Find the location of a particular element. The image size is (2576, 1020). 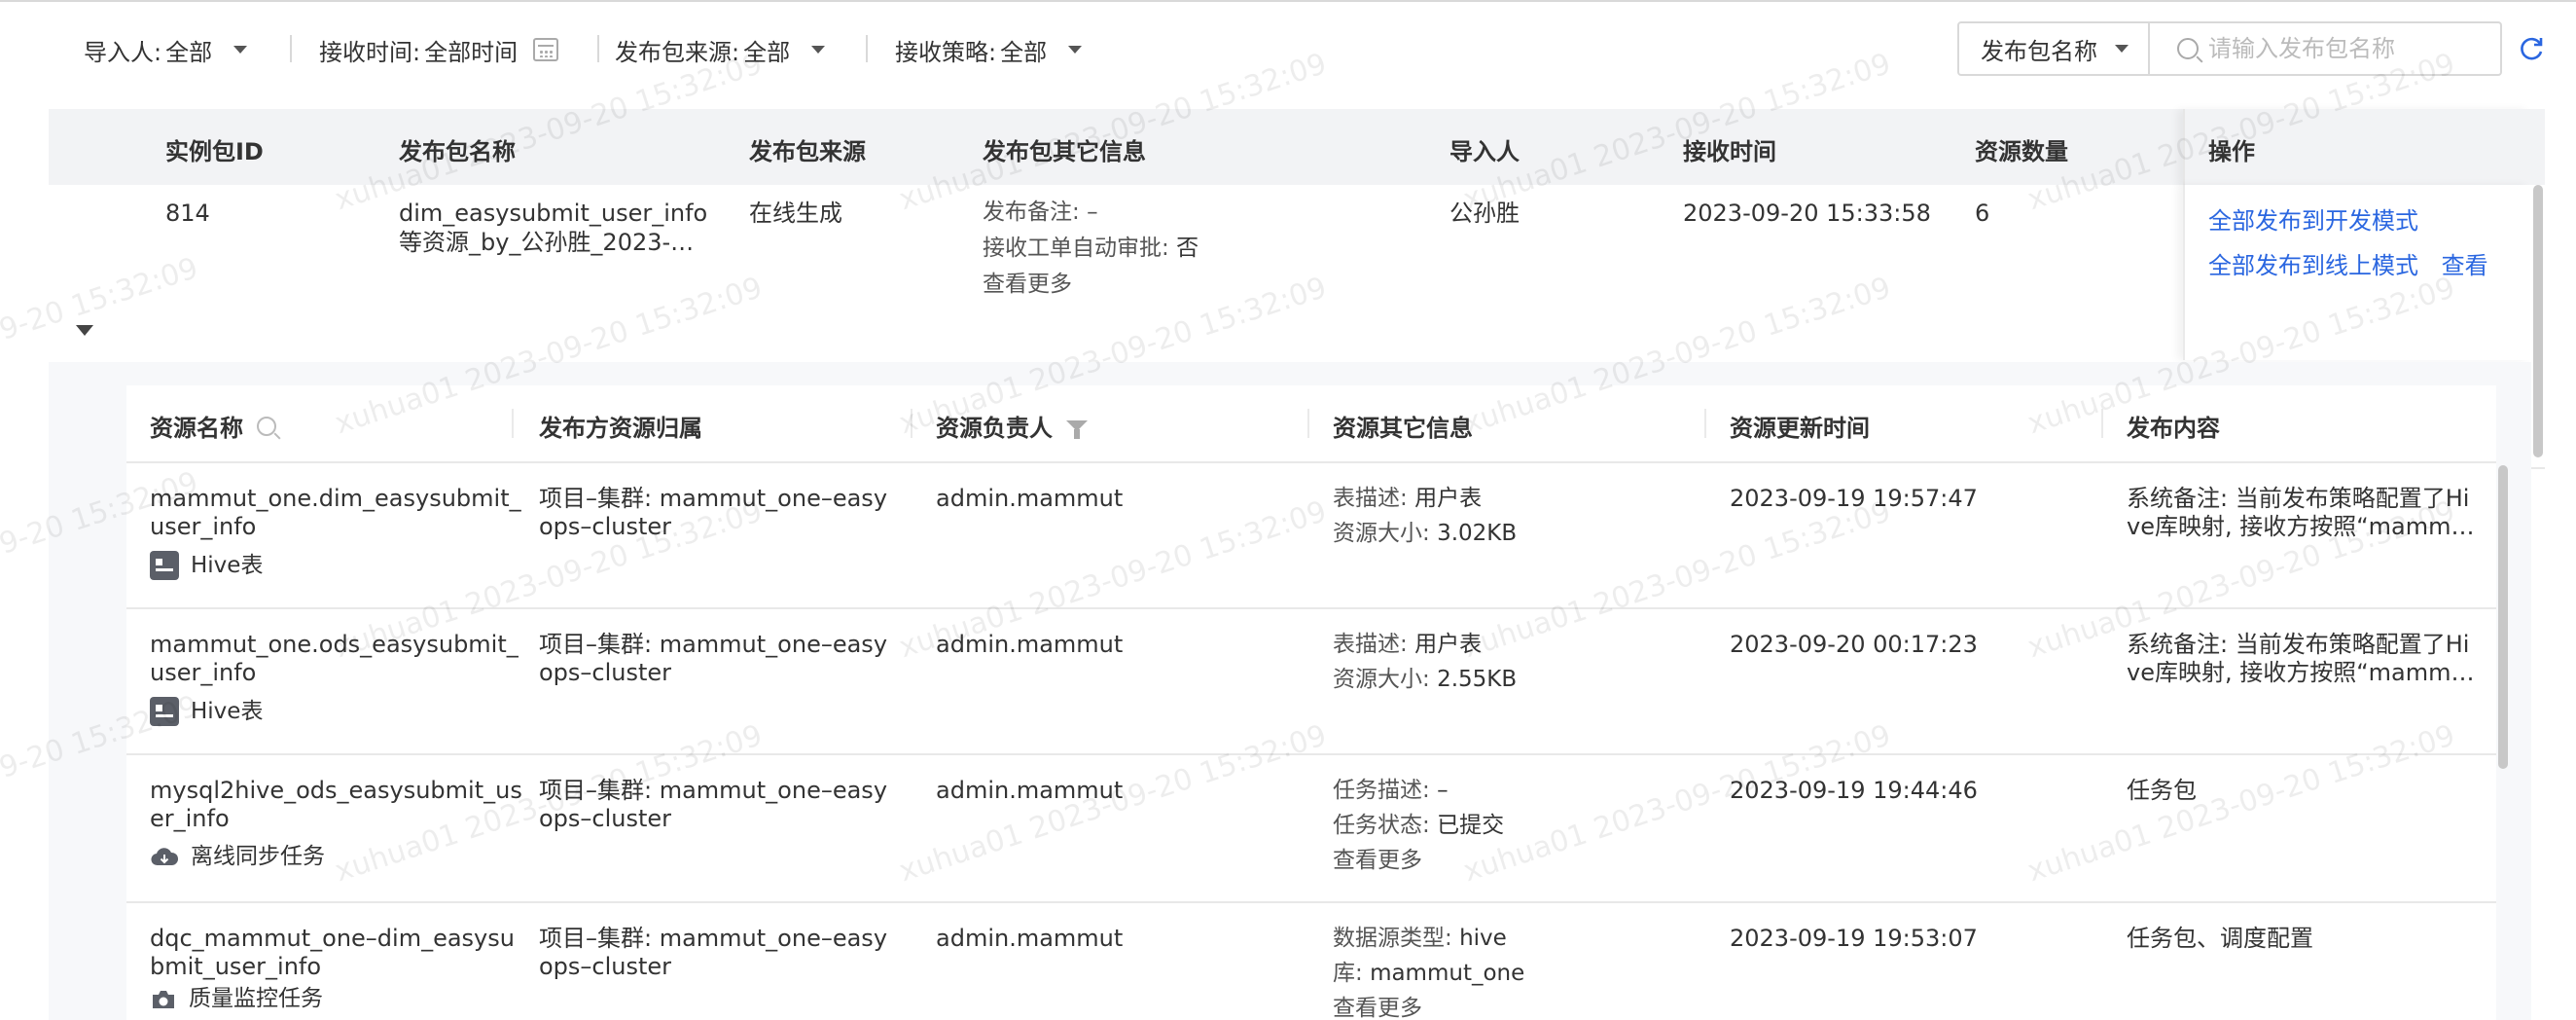

info-value: – is located at coordinates (1443, 790).